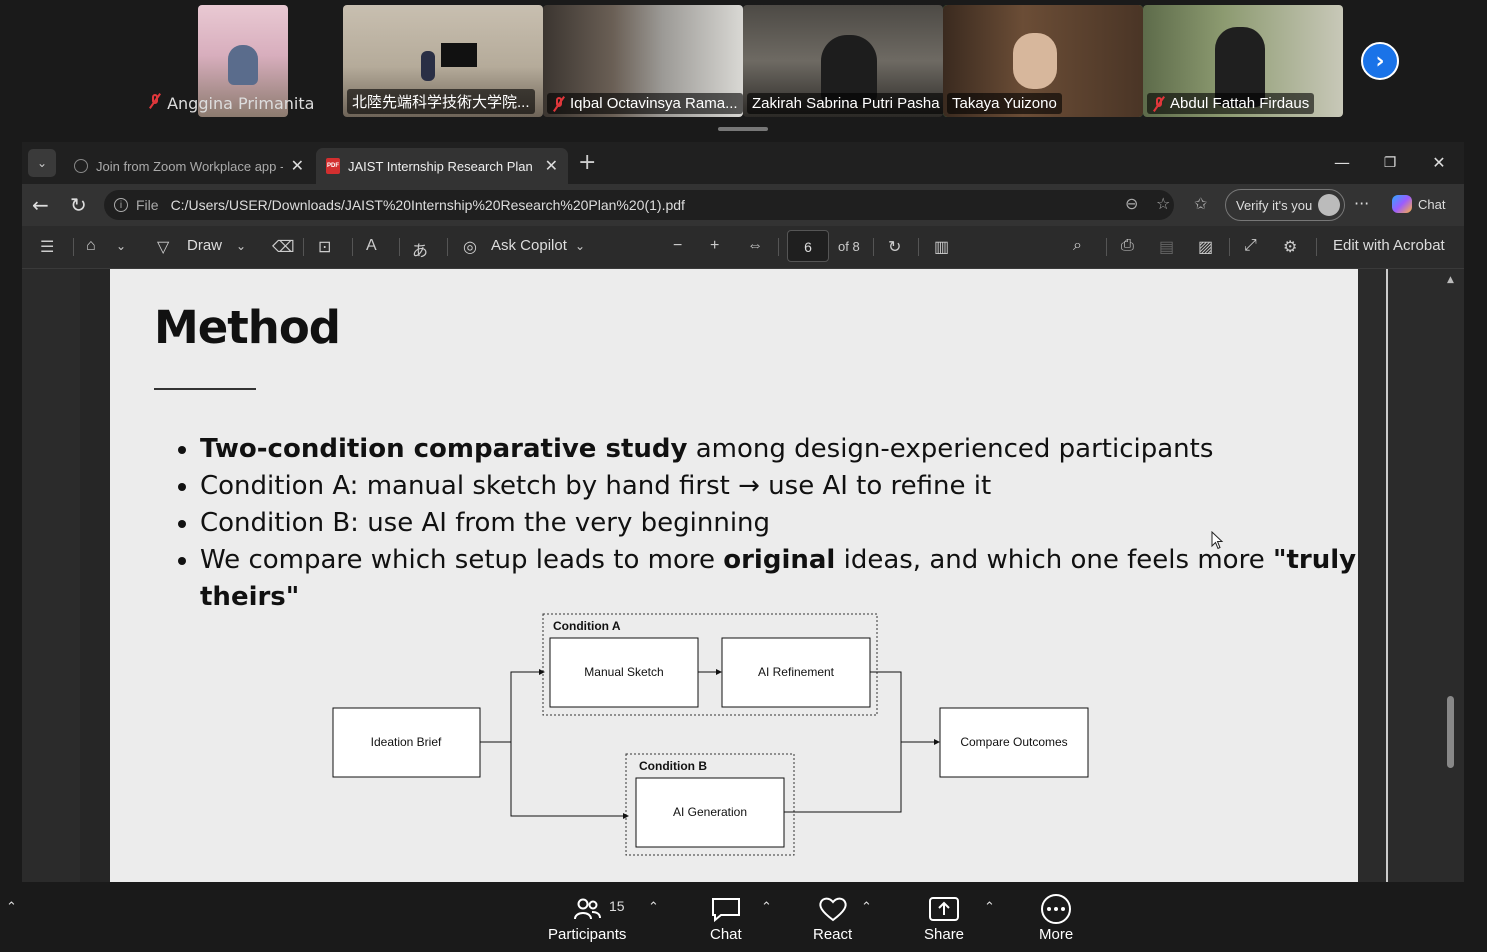 This screenshot has height=952, width=1487. Describe the element at coordinates (40, 205) in the screenshot. I see `back-arrow-icon: ←` at that location.